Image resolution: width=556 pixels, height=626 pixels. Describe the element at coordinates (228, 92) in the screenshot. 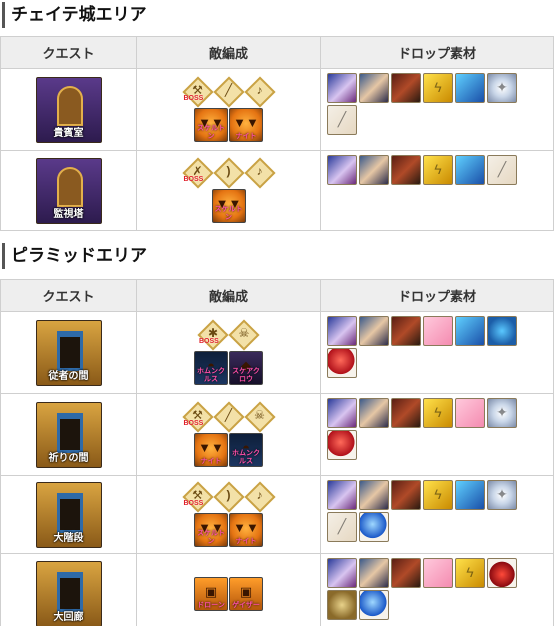

I see `enemy-class-row: ⚒ BOSS ╱ ♪` at that location.